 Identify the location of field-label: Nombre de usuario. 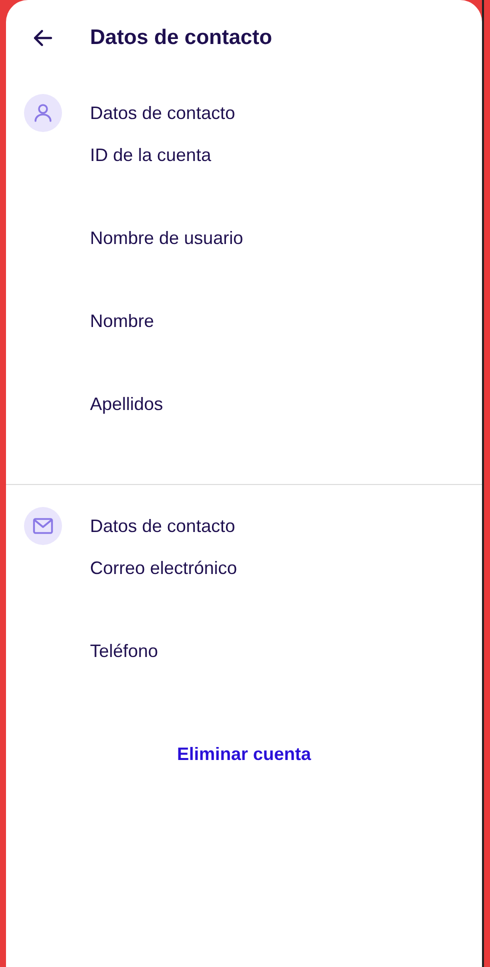
(167, 238).